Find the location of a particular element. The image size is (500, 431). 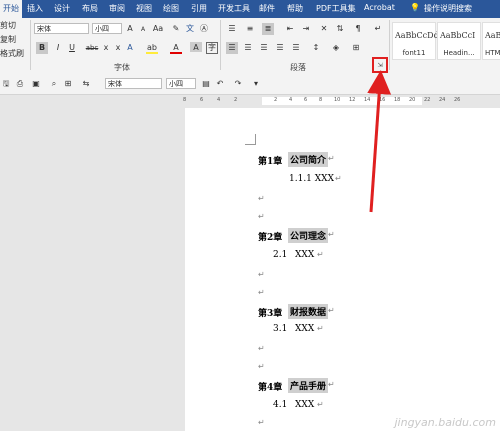

font-color-icon: A is located at coordinates (176, 48).